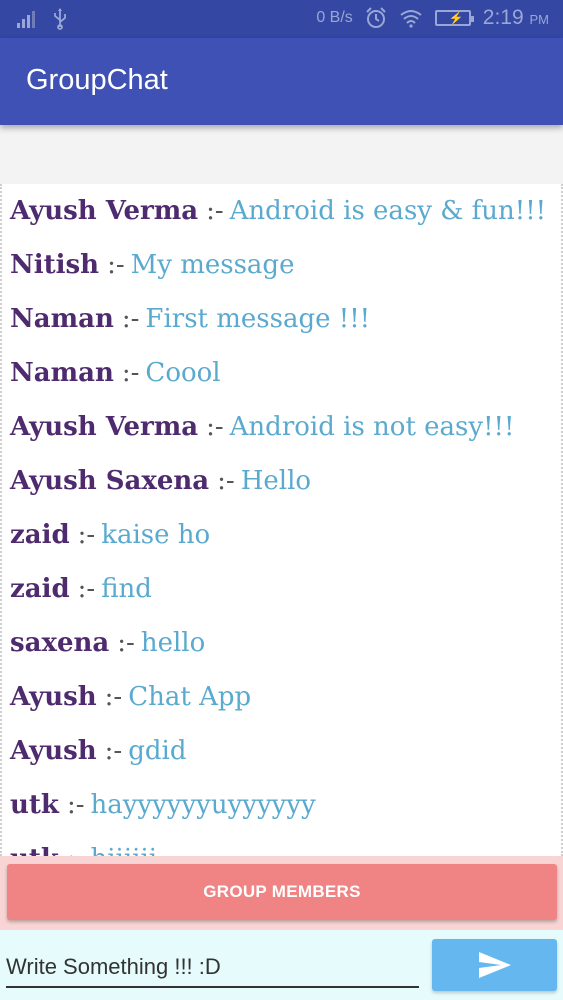 This screenshot has height=1000, width=563. I want to click on chat-message: Ayush Verma:- Android is not easy!!!, so click(281, 427).